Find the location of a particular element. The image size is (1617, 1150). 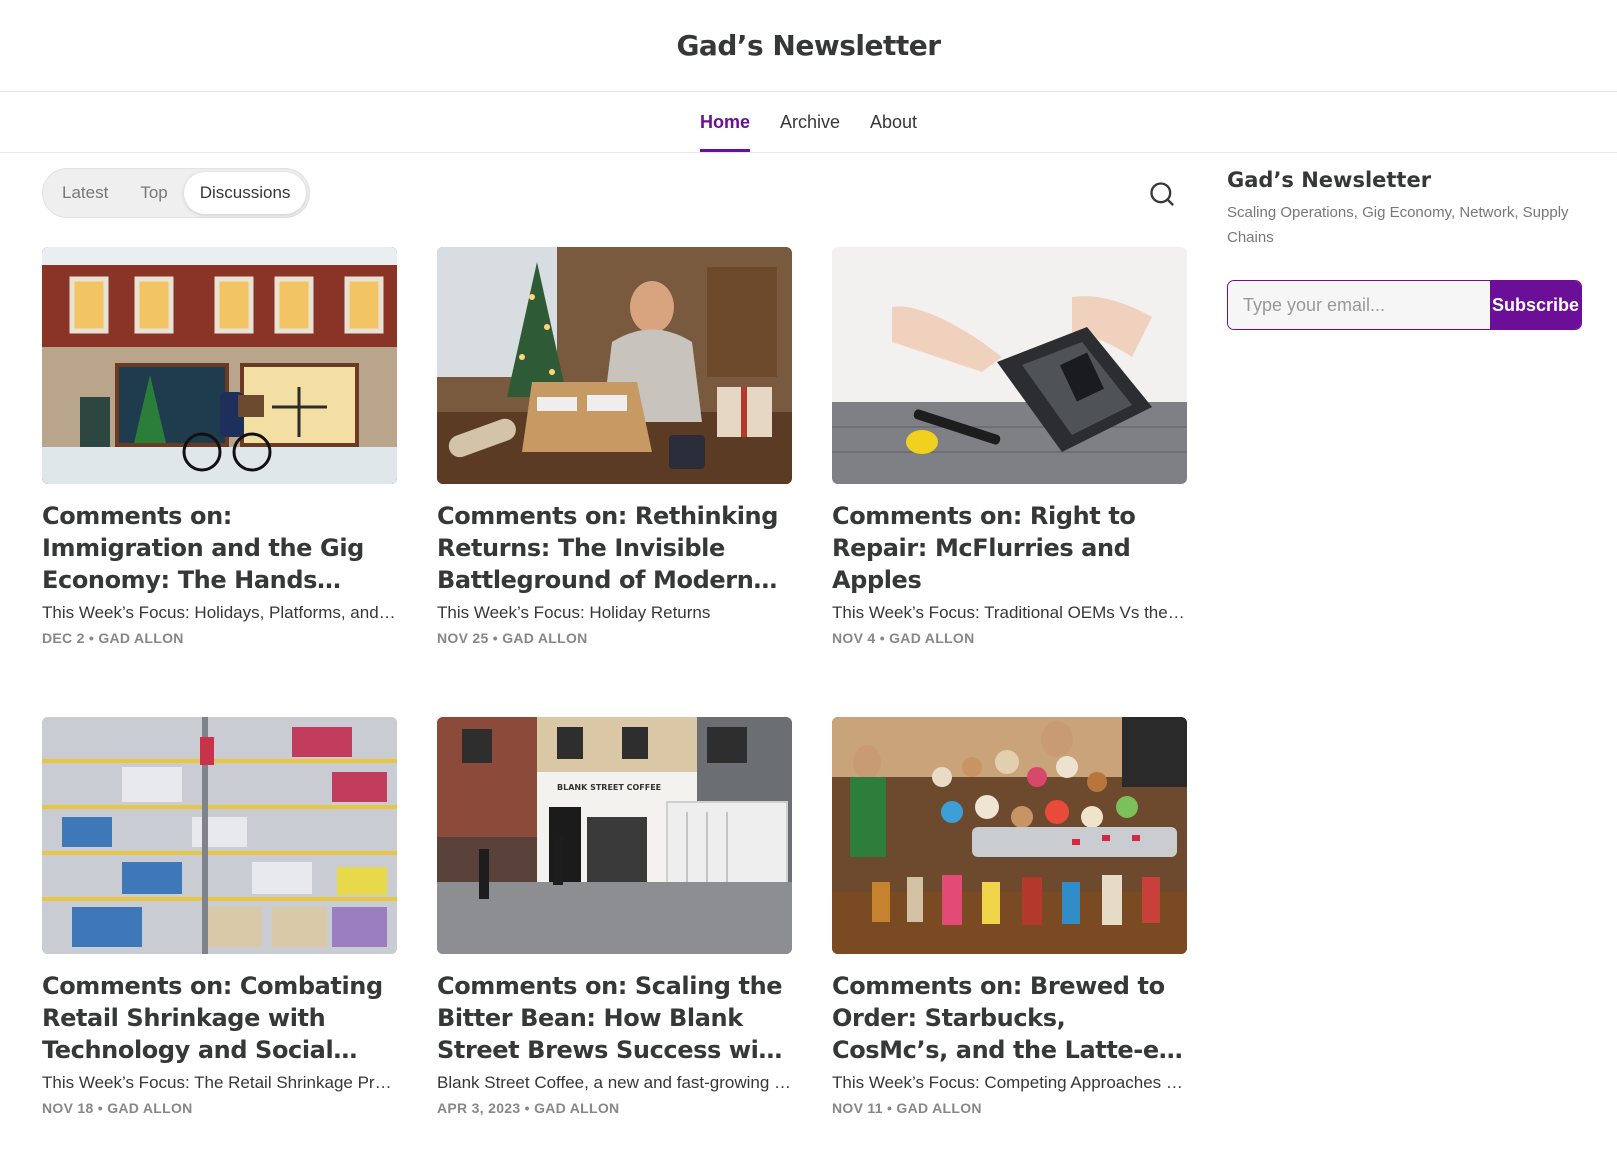

search-icon is located at coordinates (1162, 194).